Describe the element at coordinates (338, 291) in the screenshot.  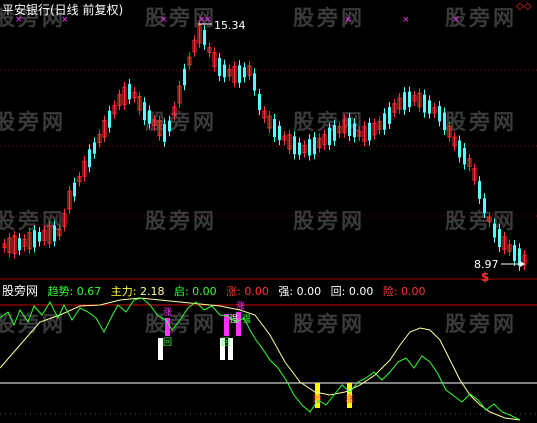
I see `field-hui-label: 回:` at that location.